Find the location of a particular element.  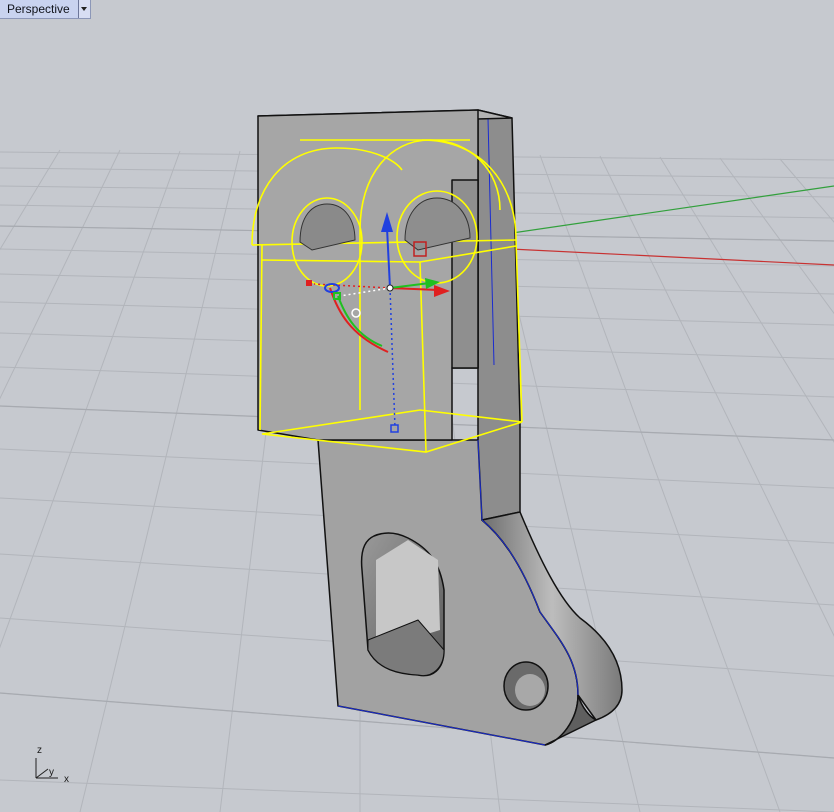

axis-z-label: z is located at coordinates (39, 750).